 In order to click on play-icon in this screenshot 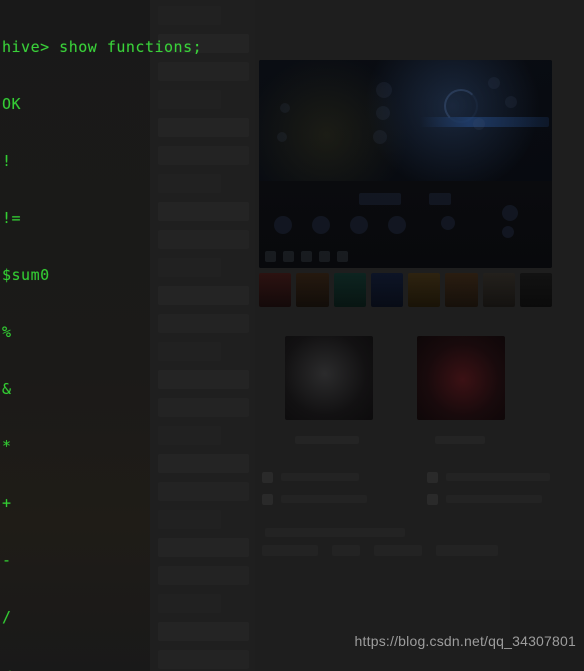, I will do `click(270, 256)`.